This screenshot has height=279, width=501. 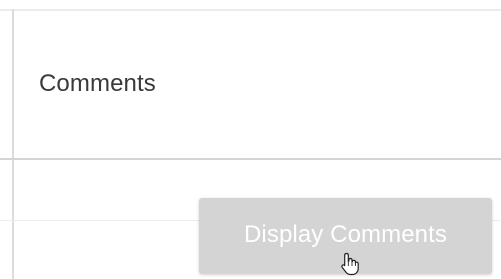 What do you see at coordinates (345, 234) in the screenshot?
I see `display-comments-button-label: Display Comments` at bounding box center [345, 234].